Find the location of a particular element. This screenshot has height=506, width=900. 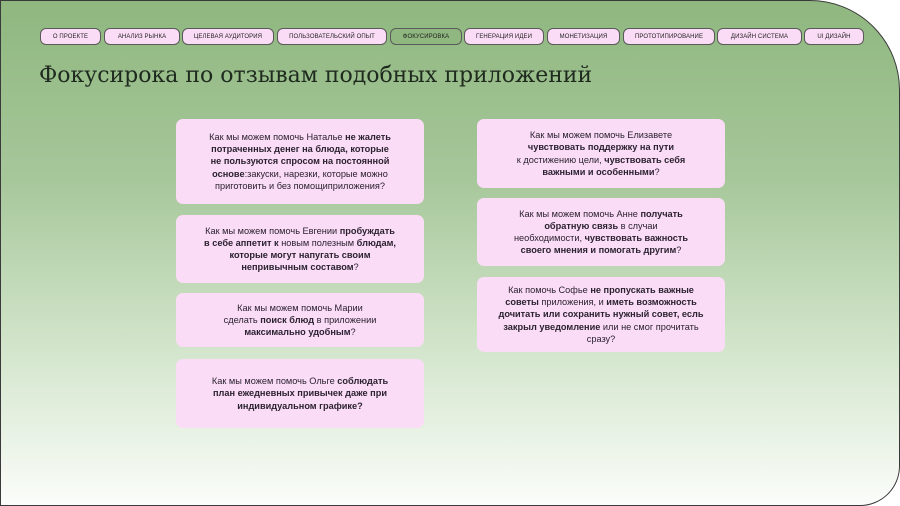

nav-tab-2: ЦЕЛЕВАЯ АУДИТОРИЯ is located at coordinates (228, 36).